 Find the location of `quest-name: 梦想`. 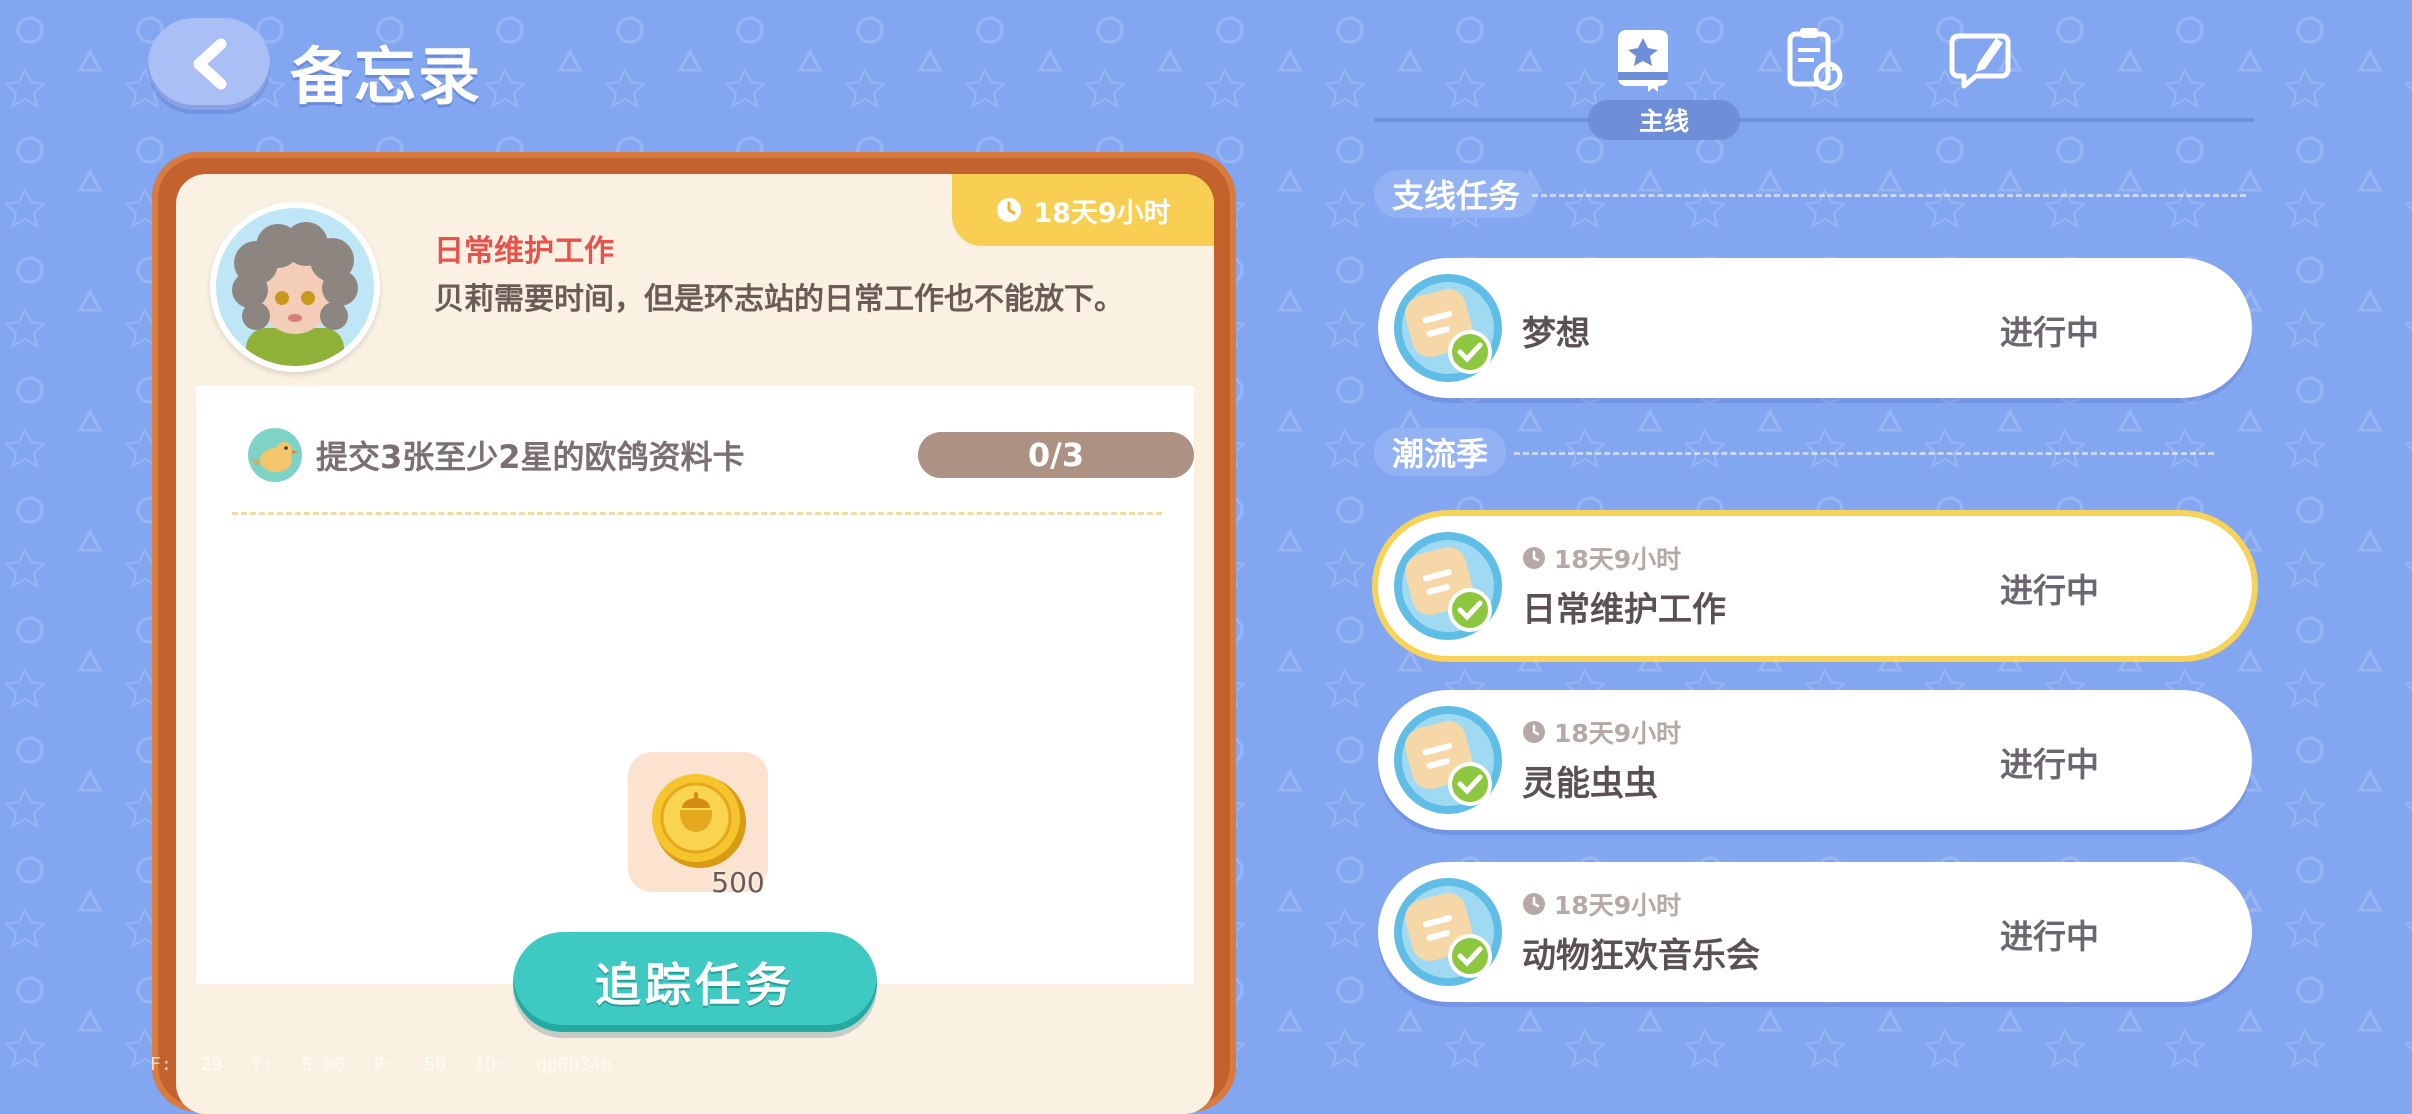

quest-name: 梦想 is located at coordinates (1556, 334).